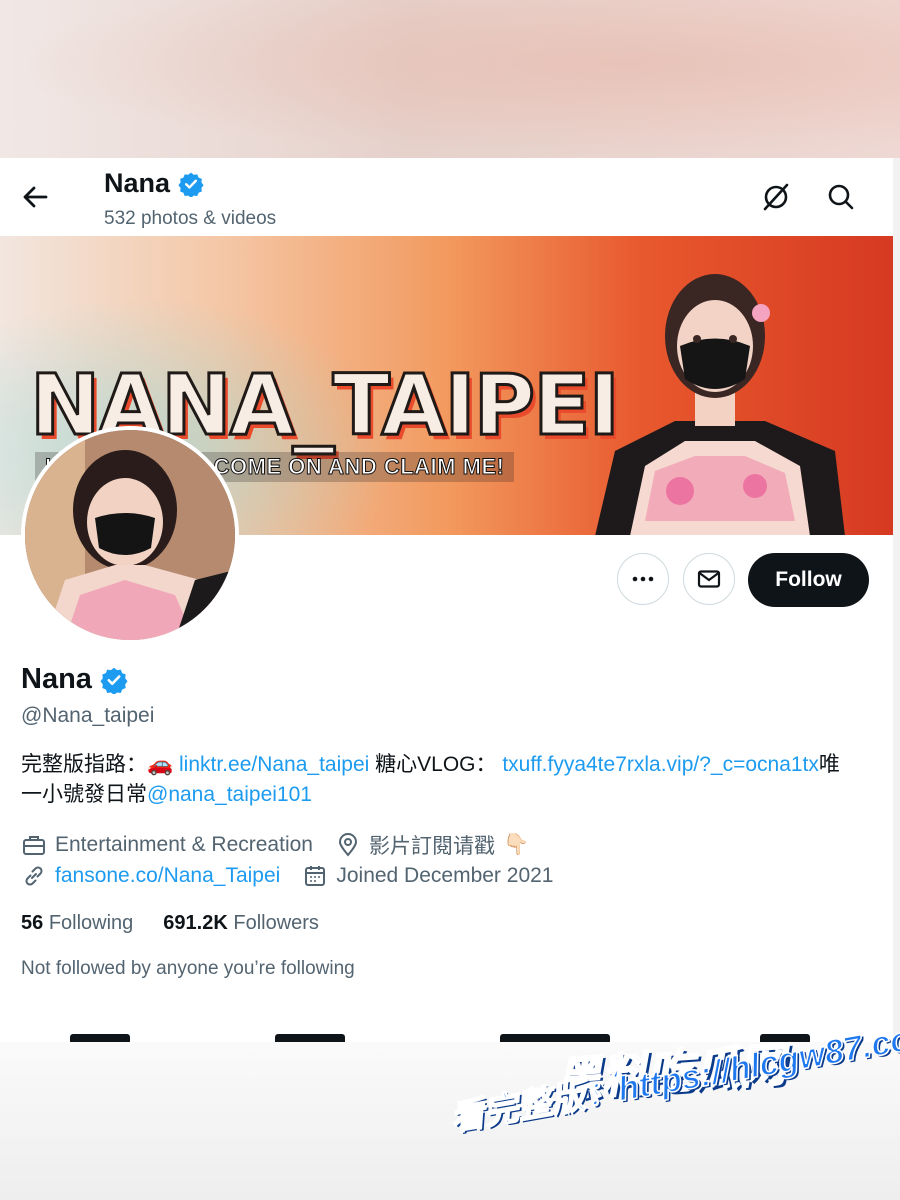  I want to click on avatar-photo-image, so click(130, 535).